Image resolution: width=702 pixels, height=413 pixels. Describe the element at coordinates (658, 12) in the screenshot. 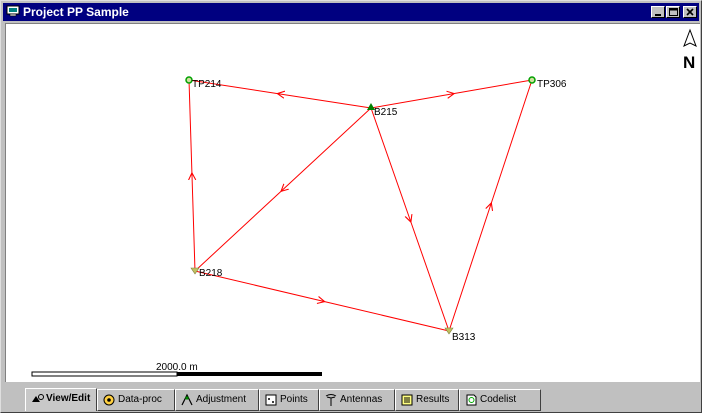

I see `minimize-button` at that location.